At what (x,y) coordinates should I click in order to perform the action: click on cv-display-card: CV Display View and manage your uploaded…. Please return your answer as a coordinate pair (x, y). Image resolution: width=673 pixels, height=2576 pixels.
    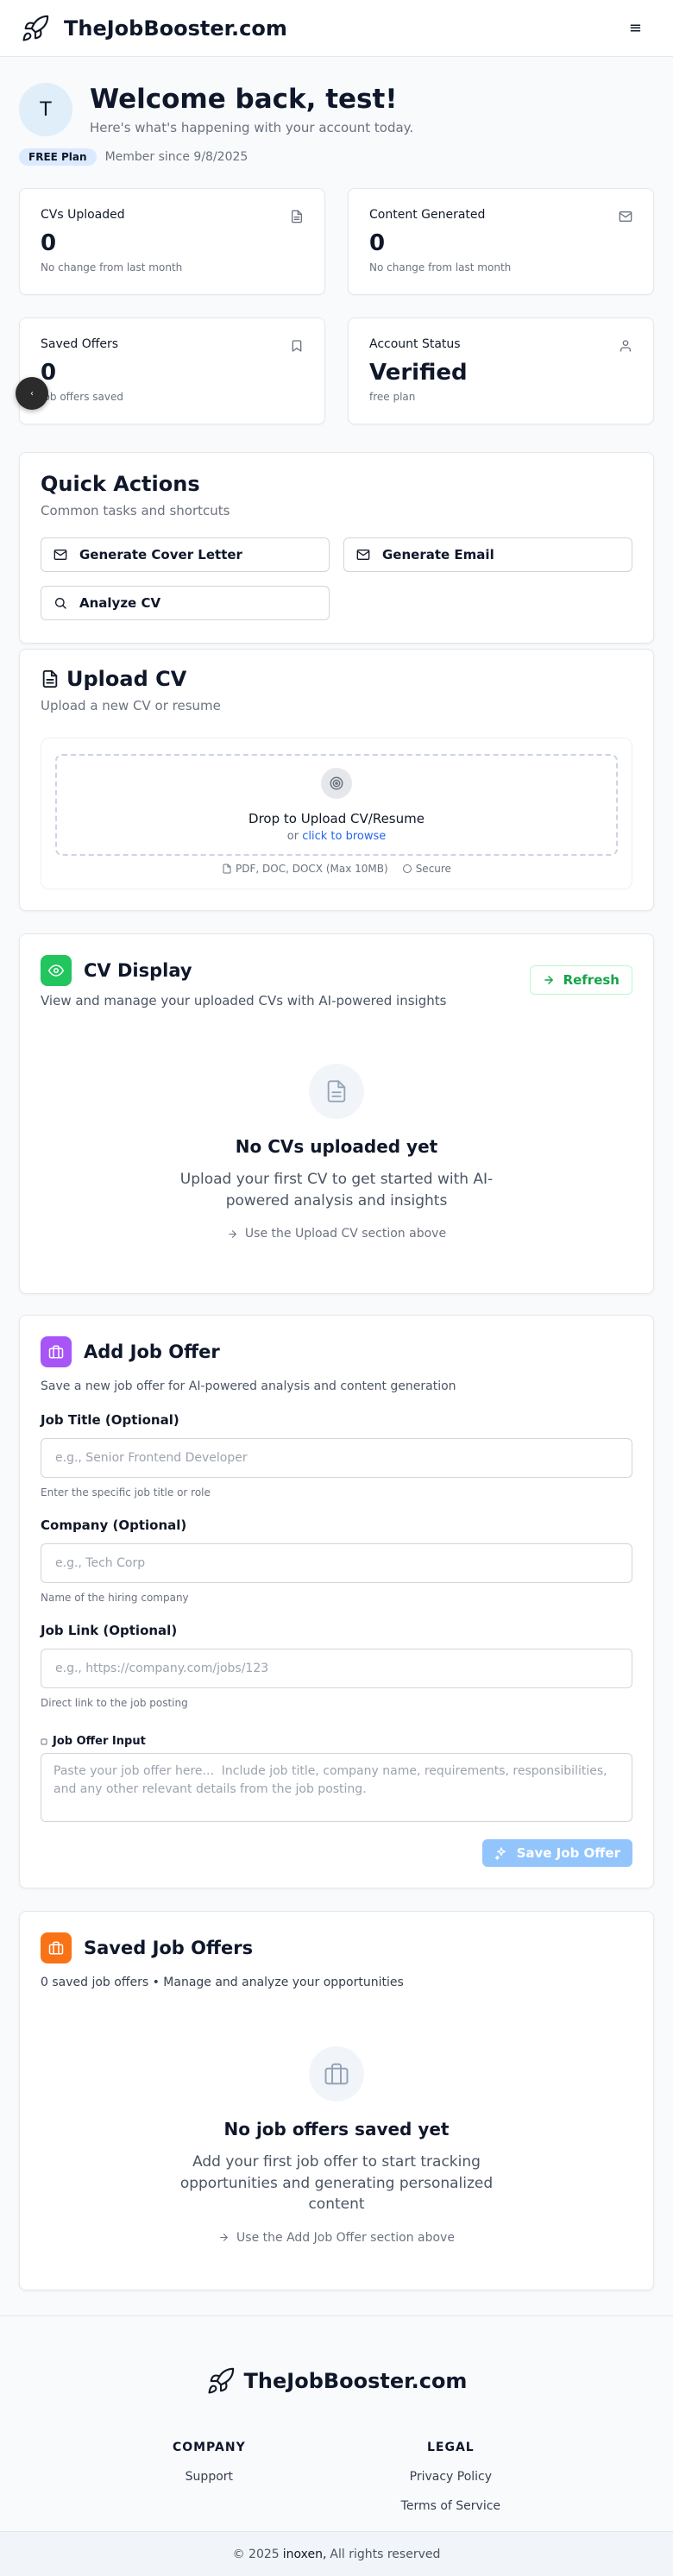
    Looking at the image, I should click on (337, 1113).